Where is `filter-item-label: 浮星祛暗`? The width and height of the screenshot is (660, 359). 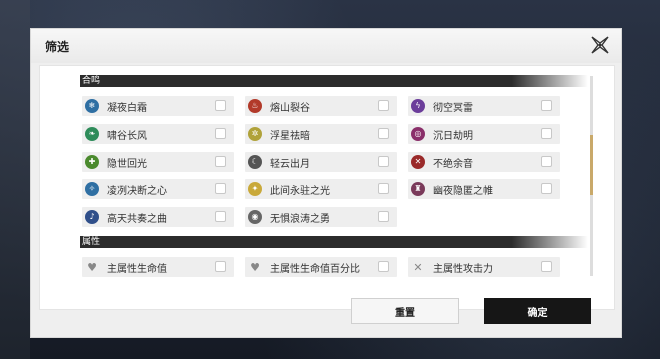
filter-item-label: 浮星祛暗 is located at coordinates (290, 136).